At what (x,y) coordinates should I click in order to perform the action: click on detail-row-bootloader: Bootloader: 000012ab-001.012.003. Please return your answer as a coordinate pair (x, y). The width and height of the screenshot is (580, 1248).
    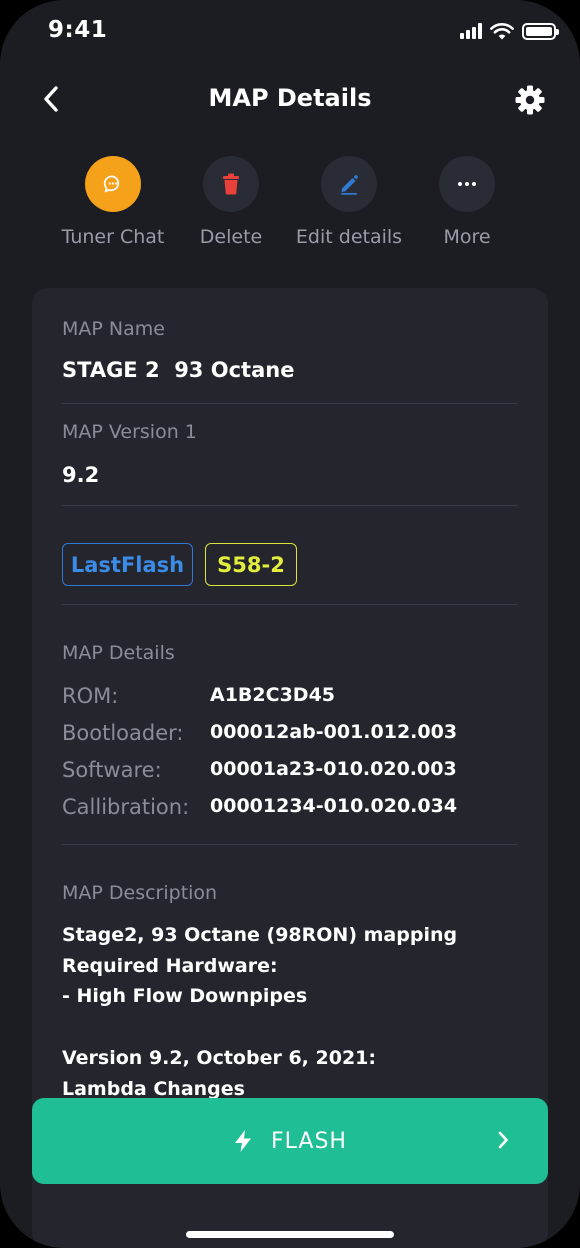
    Looking at the image, I should click on (292, 736).